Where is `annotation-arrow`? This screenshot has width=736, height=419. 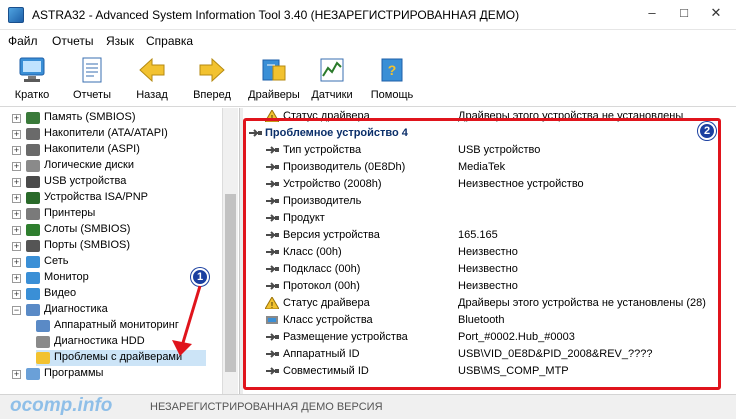 annotation-arrow is located at coordinates (187, 320).